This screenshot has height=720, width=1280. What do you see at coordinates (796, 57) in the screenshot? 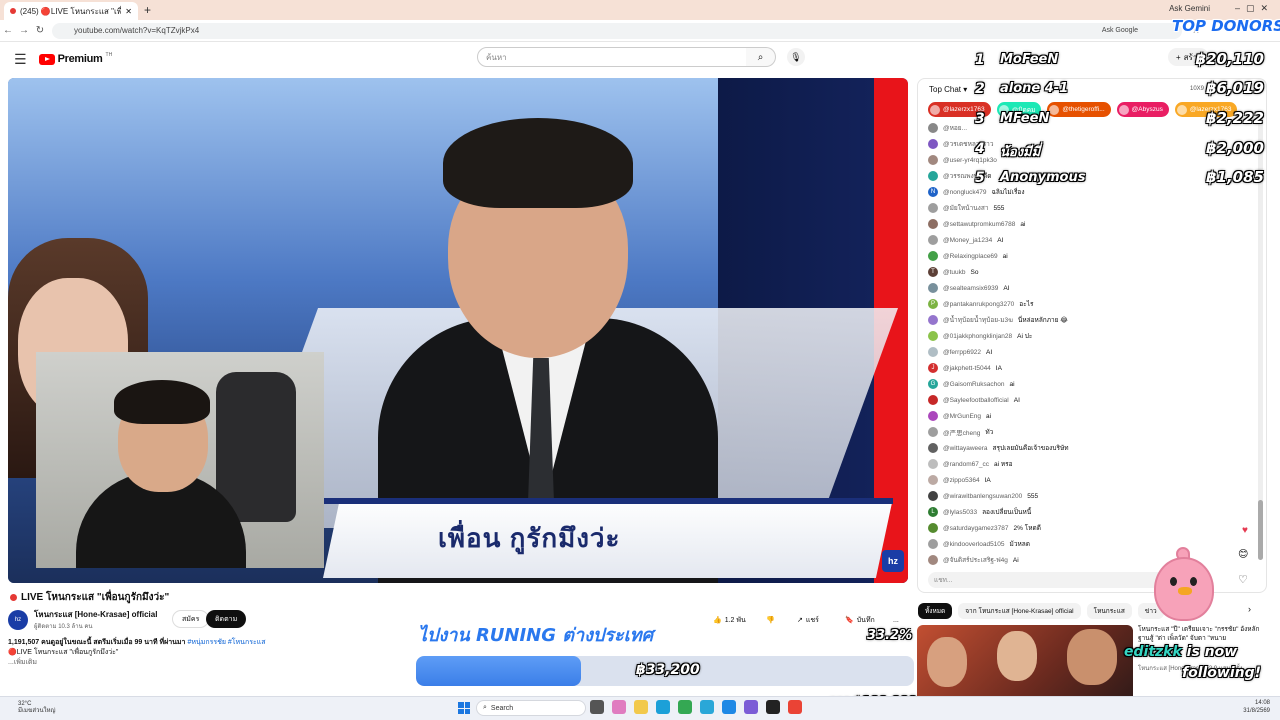
I see `voice-search-button: 🎙` at bounding box center [796, 57].